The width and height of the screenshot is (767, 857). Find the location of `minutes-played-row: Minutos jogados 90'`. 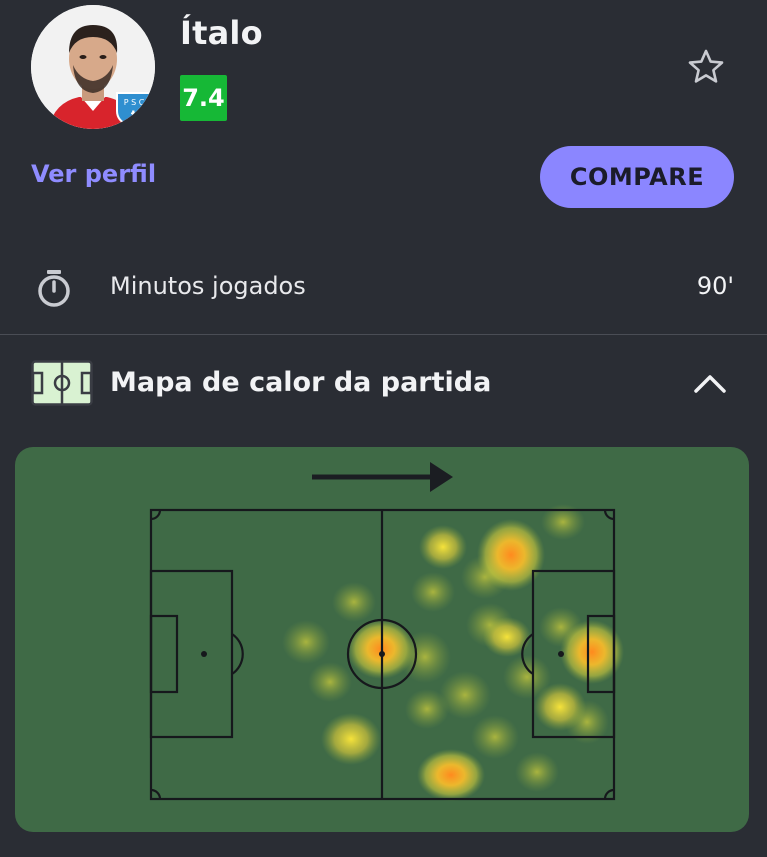

minutes-played-row: Minutos jogados 90' is located at coordinates (383, 288).